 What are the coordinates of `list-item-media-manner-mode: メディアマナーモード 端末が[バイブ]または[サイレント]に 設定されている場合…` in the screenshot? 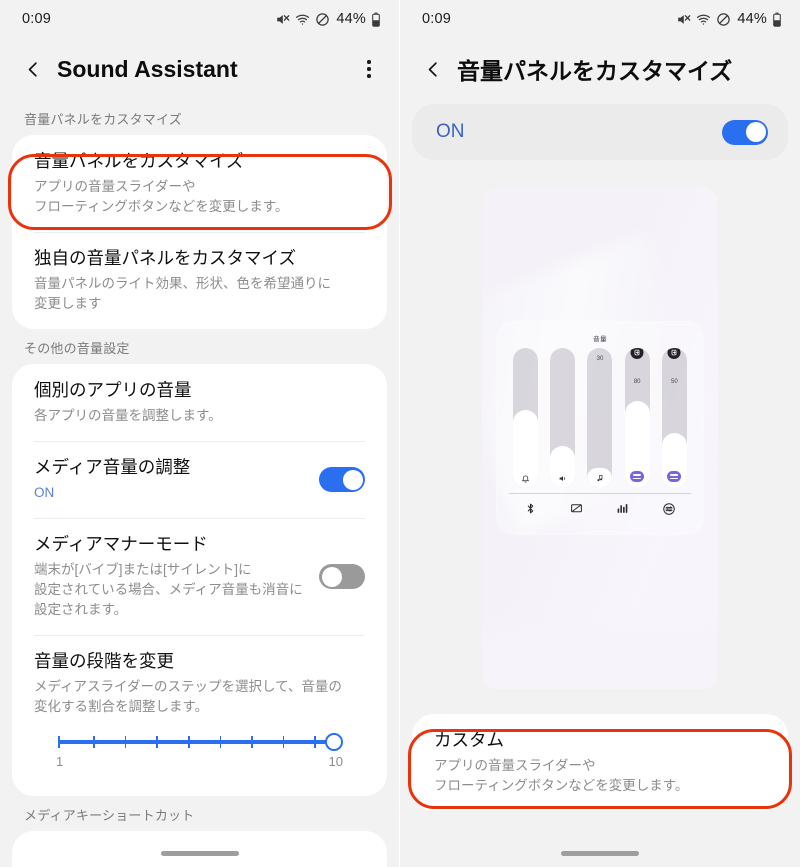 It's located at (199, 576).